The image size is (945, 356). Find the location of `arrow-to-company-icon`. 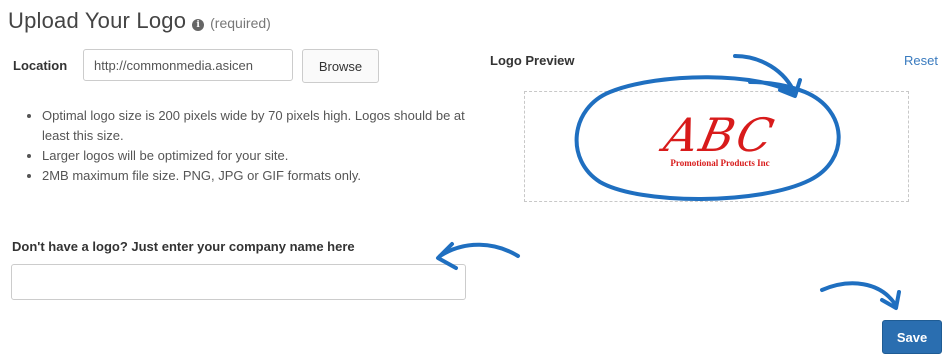

arrow-to-company-icon is located at coordinates (479, 250).